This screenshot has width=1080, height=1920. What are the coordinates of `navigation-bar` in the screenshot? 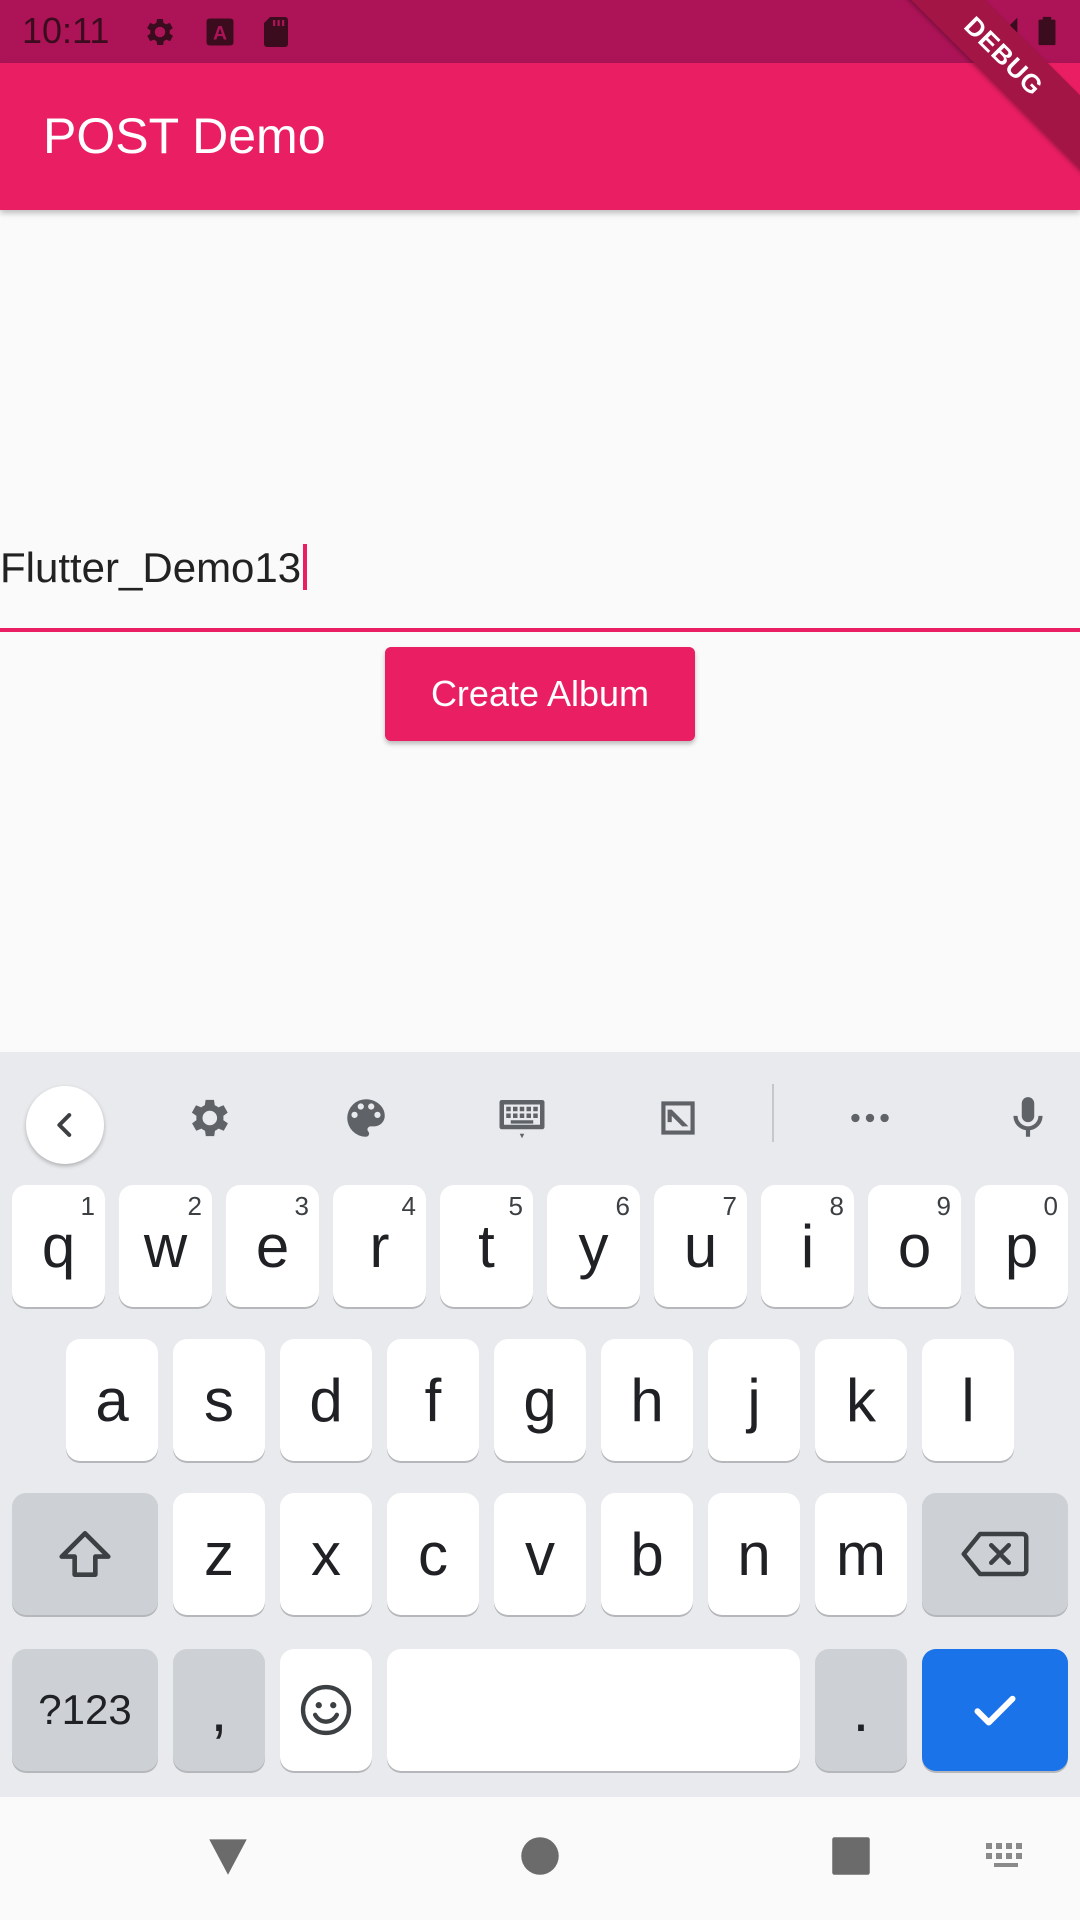 It's located at (540, 1858).